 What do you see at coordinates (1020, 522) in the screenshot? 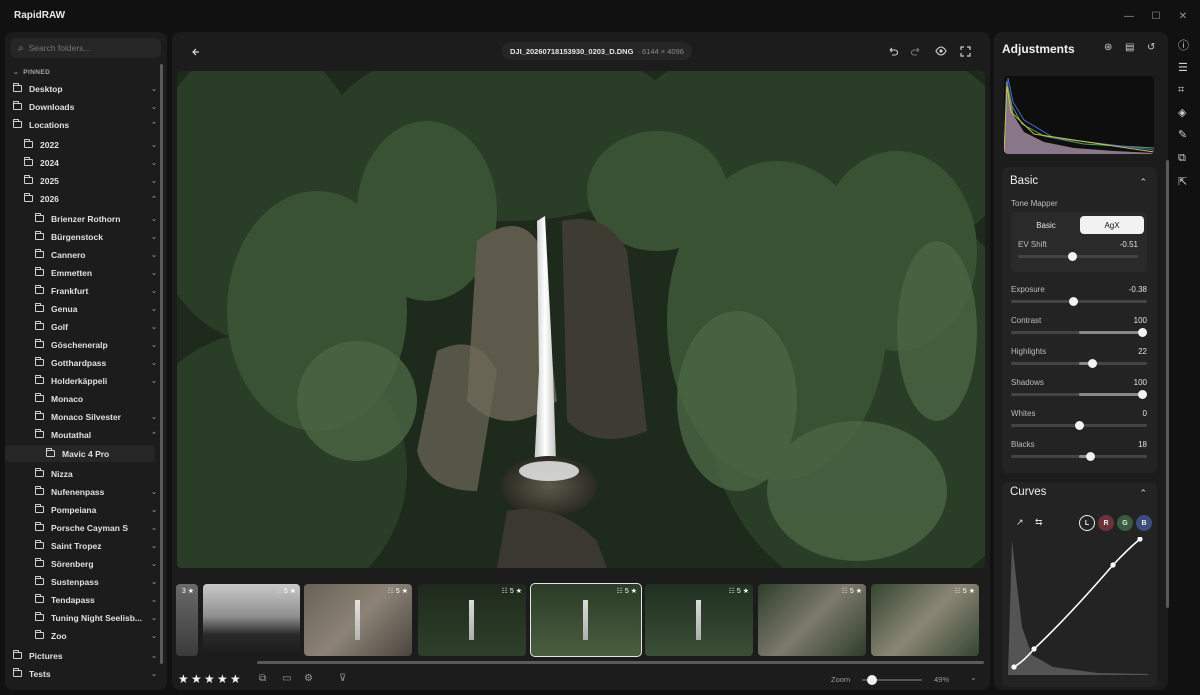
I see `curve-point-icon: ↗` at bounding box center [1020, 522].